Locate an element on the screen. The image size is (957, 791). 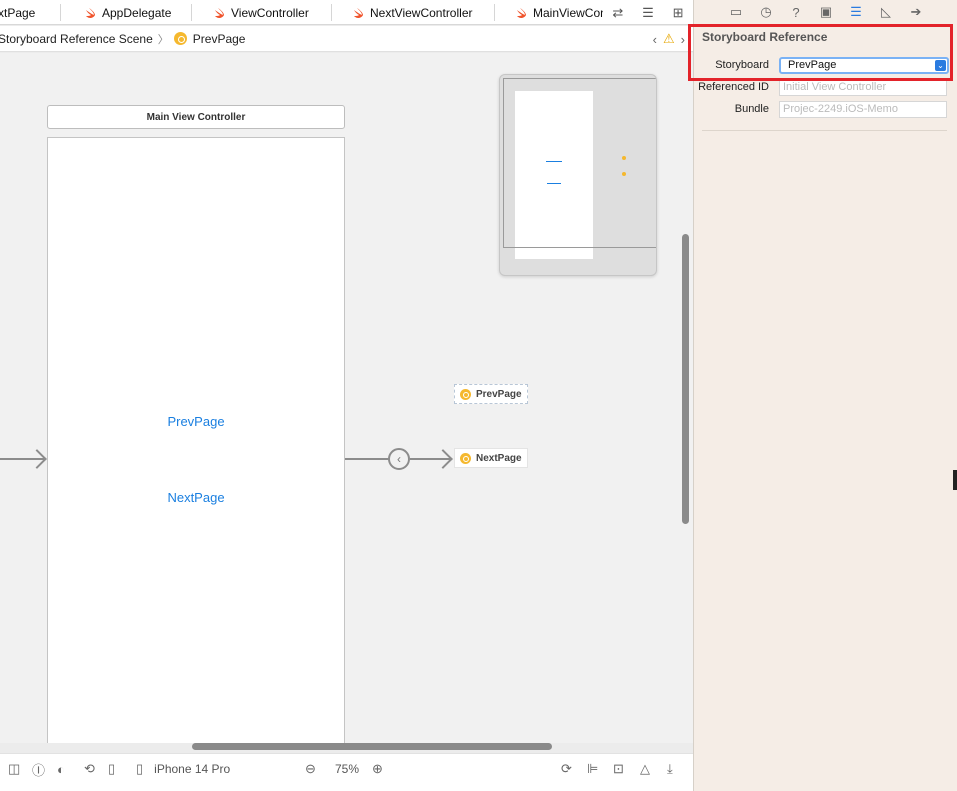
breadcrumb-item: PrevPage is located at coordinates (219, 39).